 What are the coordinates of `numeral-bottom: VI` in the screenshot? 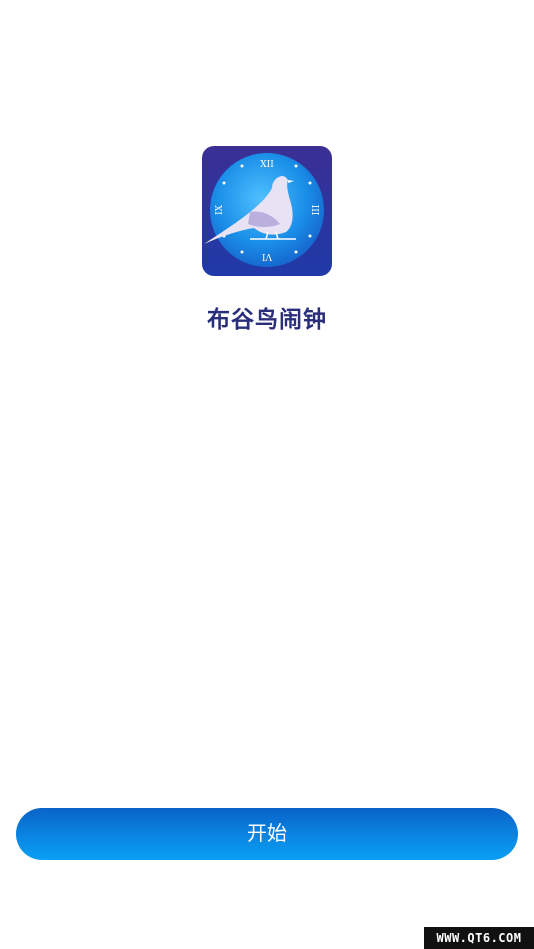 It's located at (267, 256).